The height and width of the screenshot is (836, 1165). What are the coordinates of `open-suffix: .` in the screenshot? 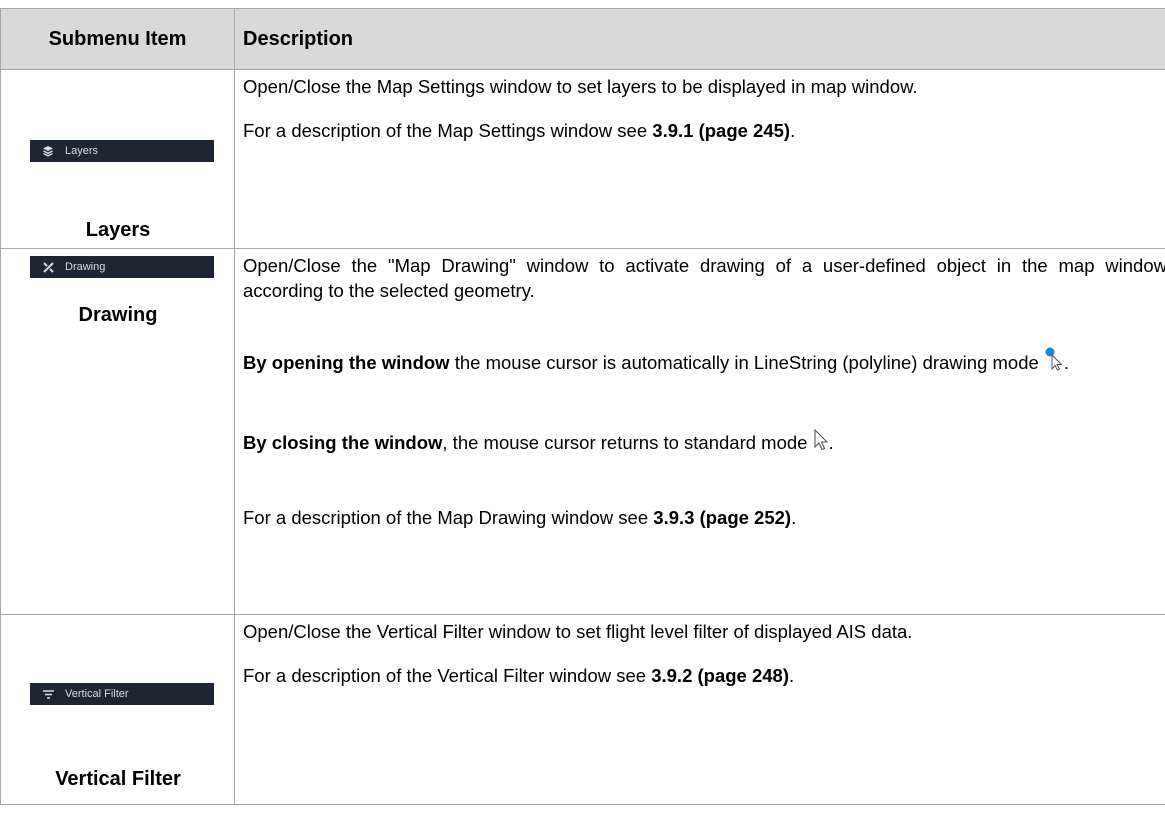 It's located at (1066, 362).